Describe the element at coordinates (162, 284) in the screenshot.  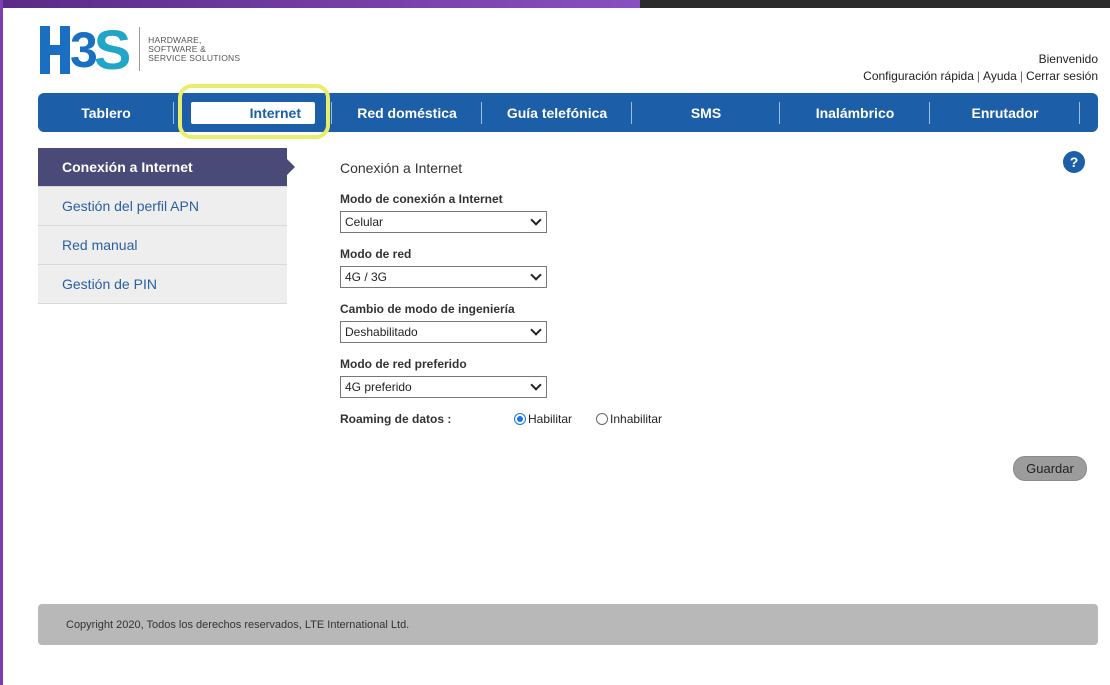
I see `sidebar-item-gestion-pin: Gestión de PIN` at that location.